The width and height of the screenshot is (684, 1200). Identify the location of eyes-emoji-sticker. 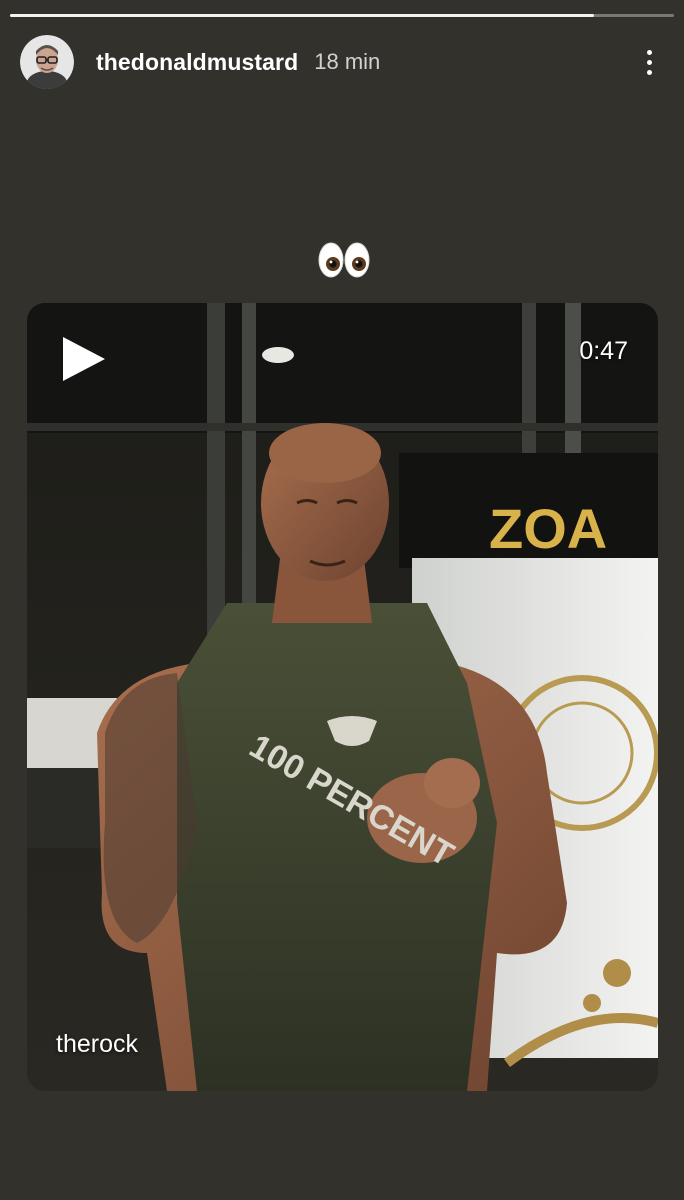
(344, 260).